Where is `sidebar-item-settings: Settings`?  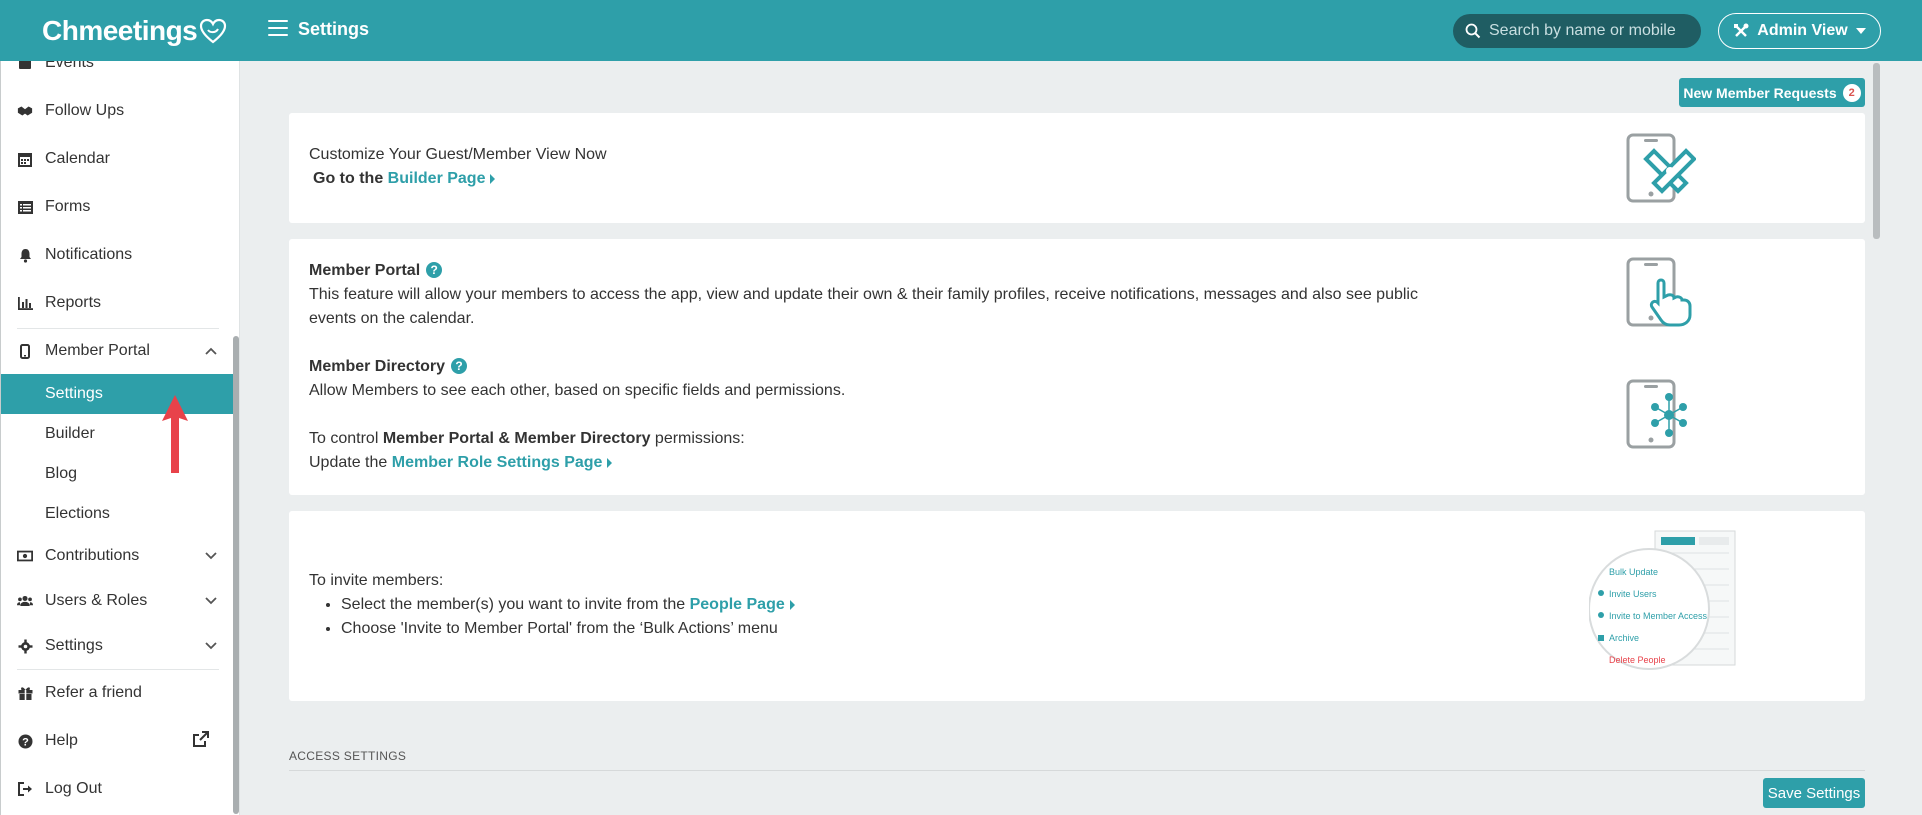 sidebar-item-settings: Settings is located at coordinates (117, 646).